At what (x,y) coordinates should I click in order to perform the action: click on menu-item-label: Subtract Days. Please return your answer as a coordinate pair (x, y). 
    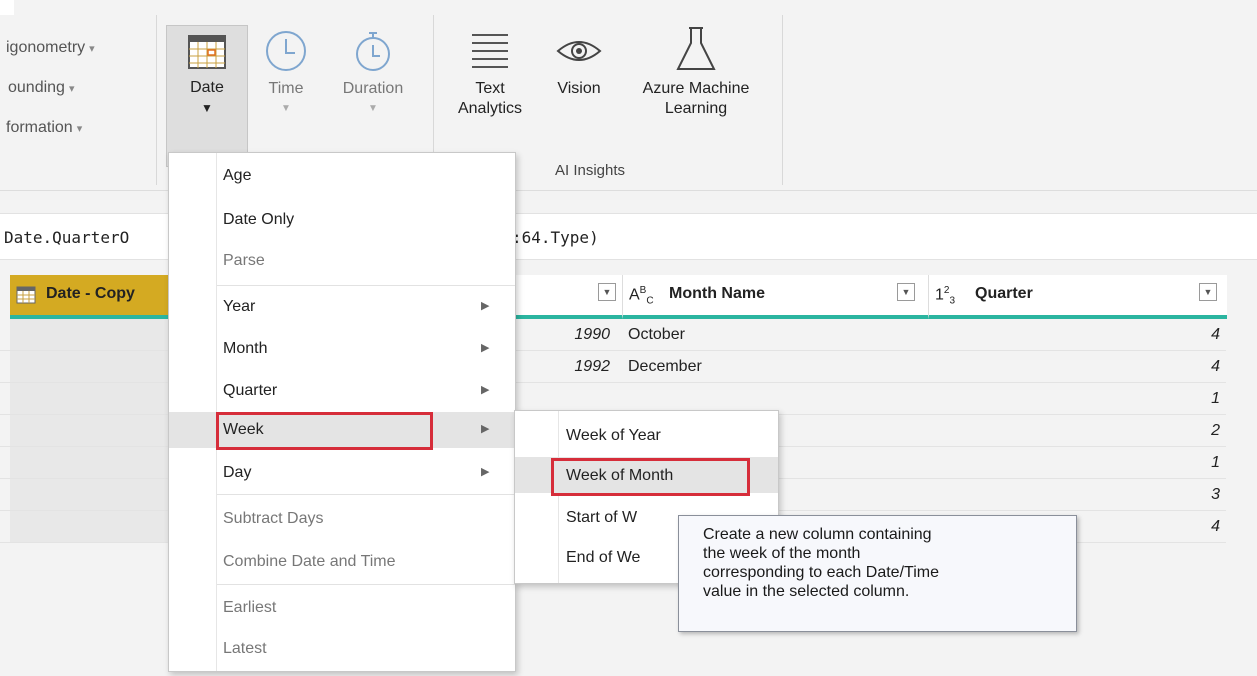
    Looking at the image, I should click on (273, 518).